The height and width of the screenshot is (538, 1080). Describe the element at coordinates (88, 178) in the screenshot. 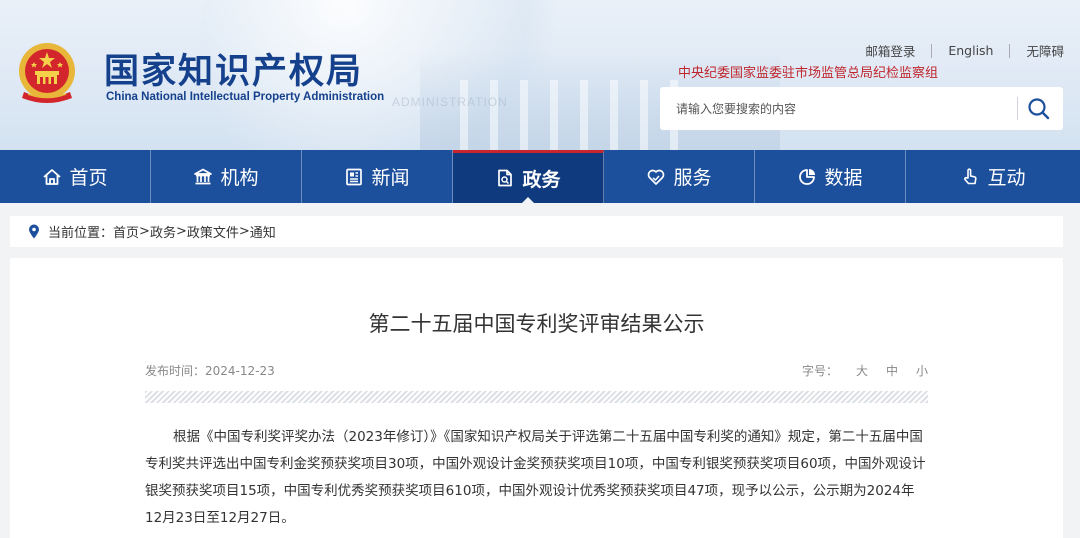

I see `nav-item-label: 首页` at that location.